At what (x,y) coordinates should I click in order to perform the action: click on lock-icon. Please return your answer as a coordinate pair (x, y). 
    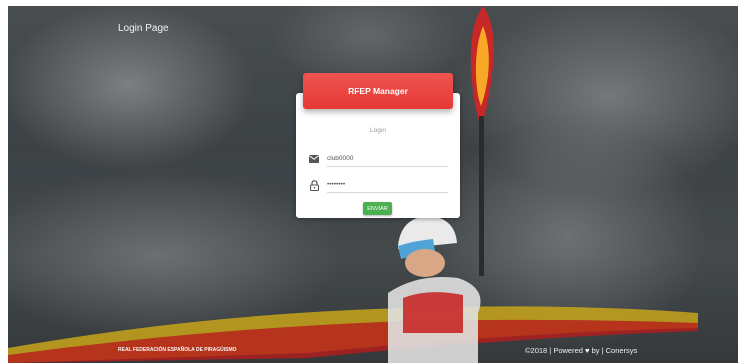
    Looking at the image, I should click on (314, 185).